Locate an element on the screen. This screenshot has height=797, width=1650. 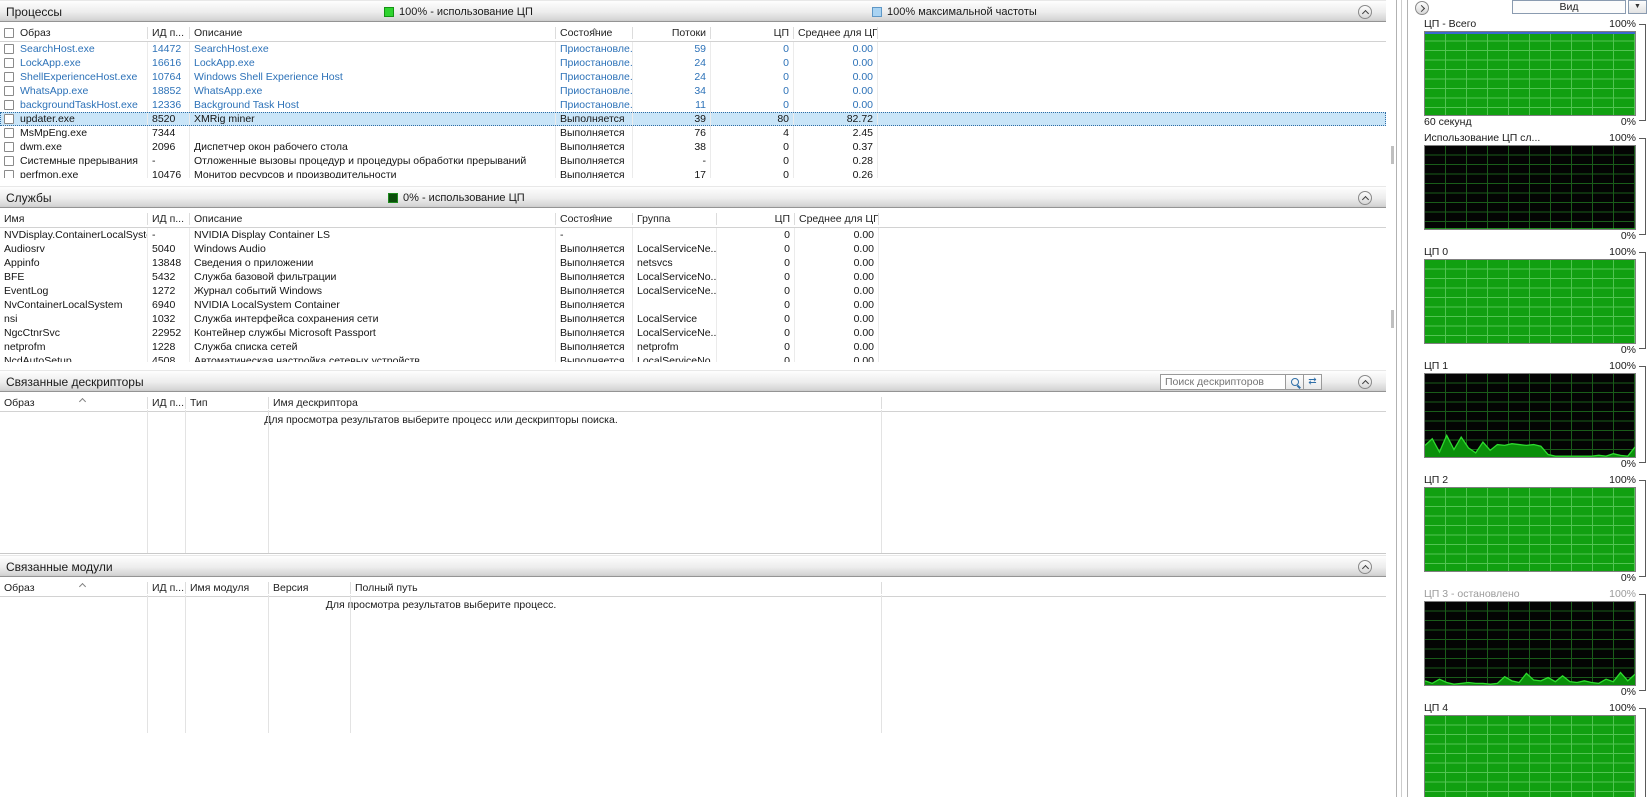
process-image-cell: WhatsApp.exe is located at coordinates (74, 91).